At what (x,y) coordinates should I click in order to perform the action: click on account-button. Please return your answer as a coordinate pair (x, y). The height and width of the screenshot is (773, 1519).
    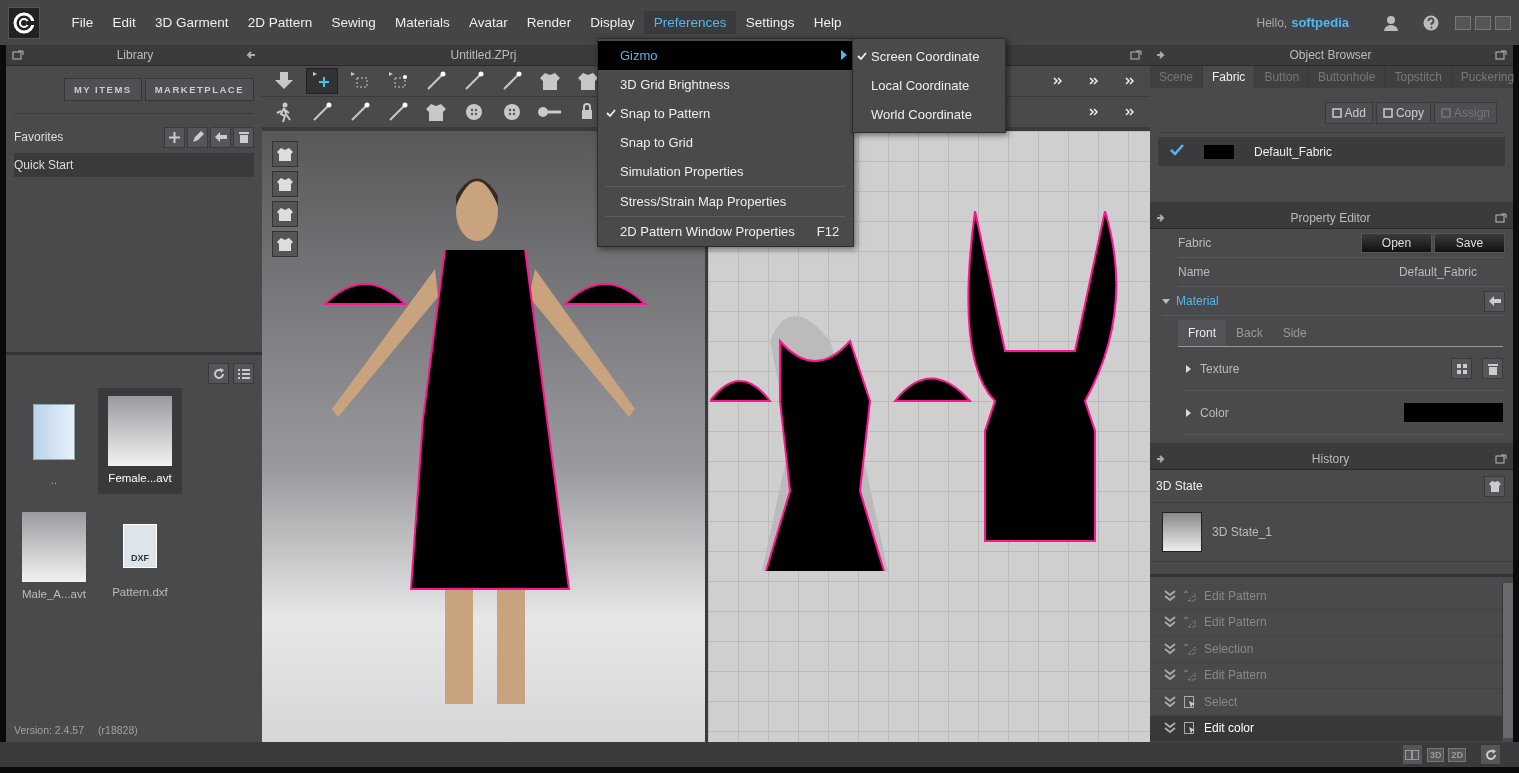
    Looking at the image, I should click on (1391, 22).